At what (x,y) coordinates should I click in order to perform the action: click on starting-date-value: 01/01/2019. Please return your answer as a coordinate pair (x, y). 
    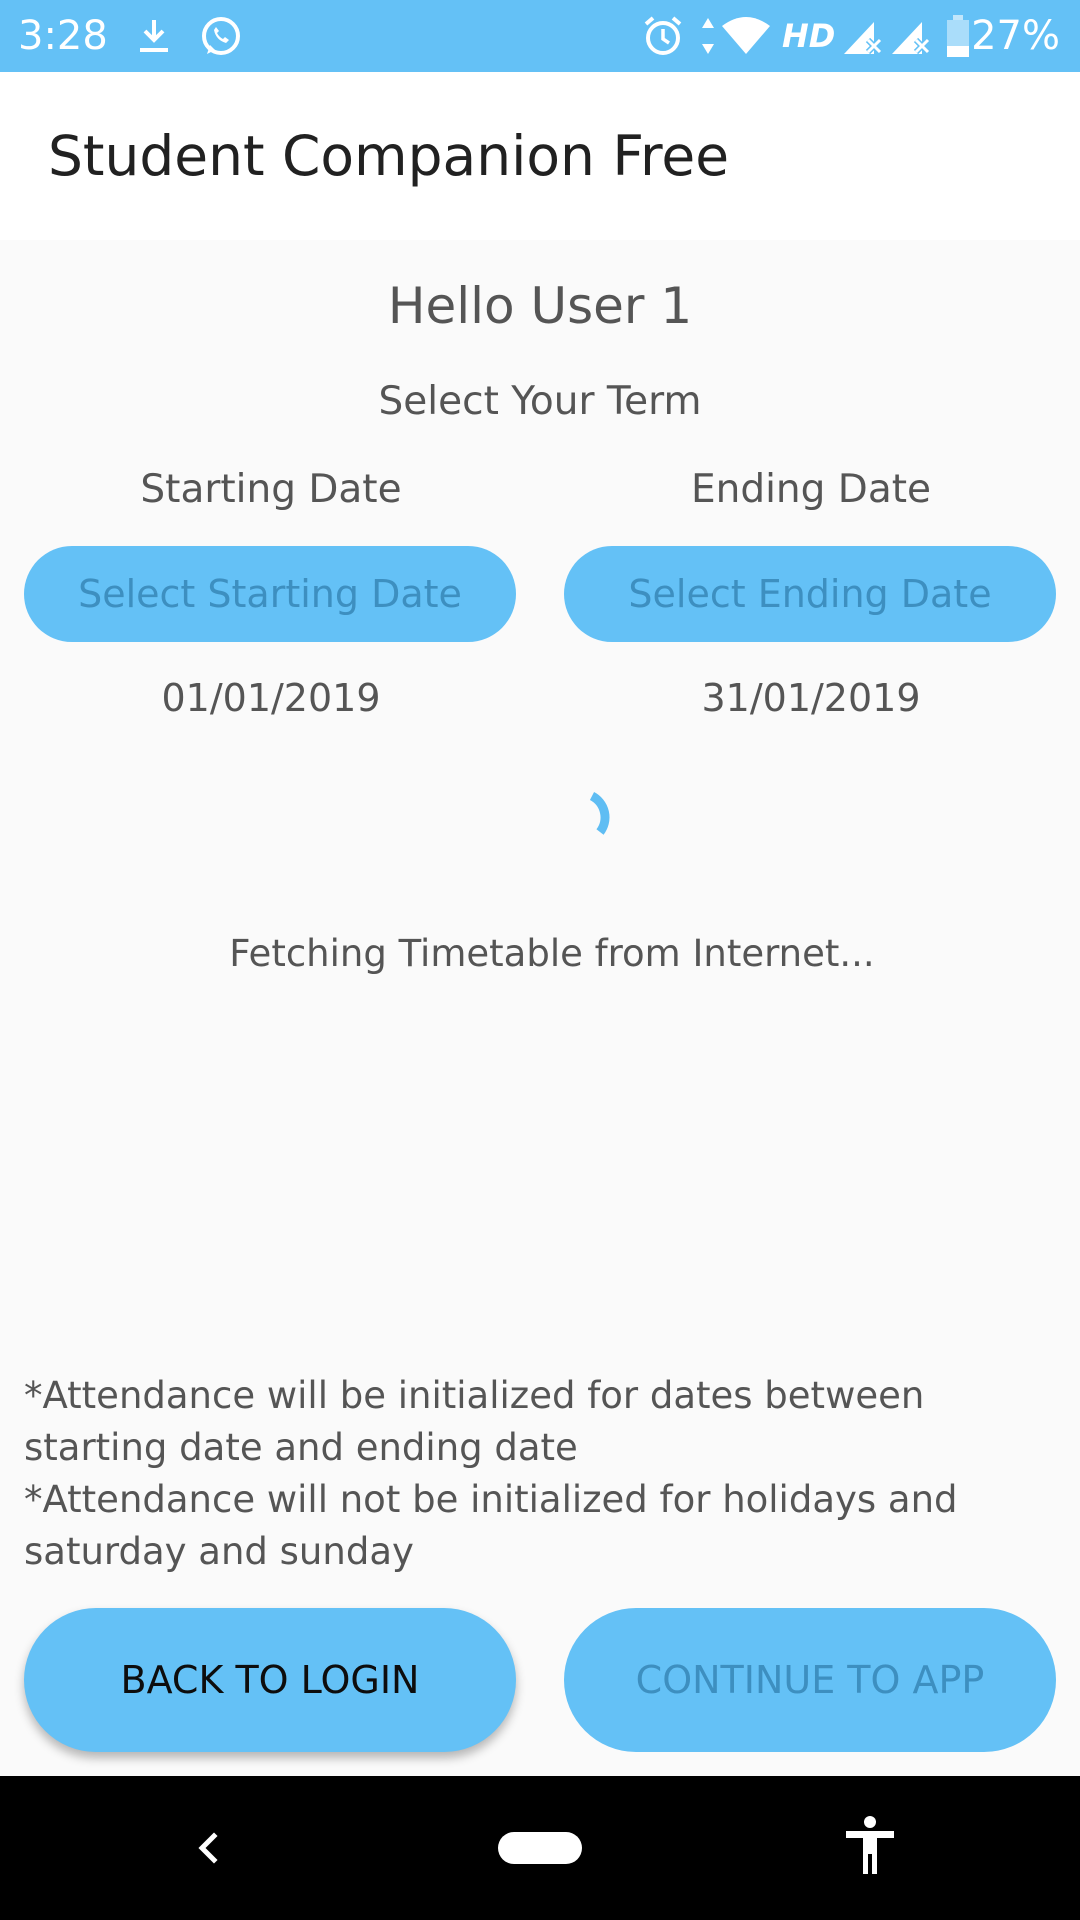
    Looking at the image, I should click on (271, 698).